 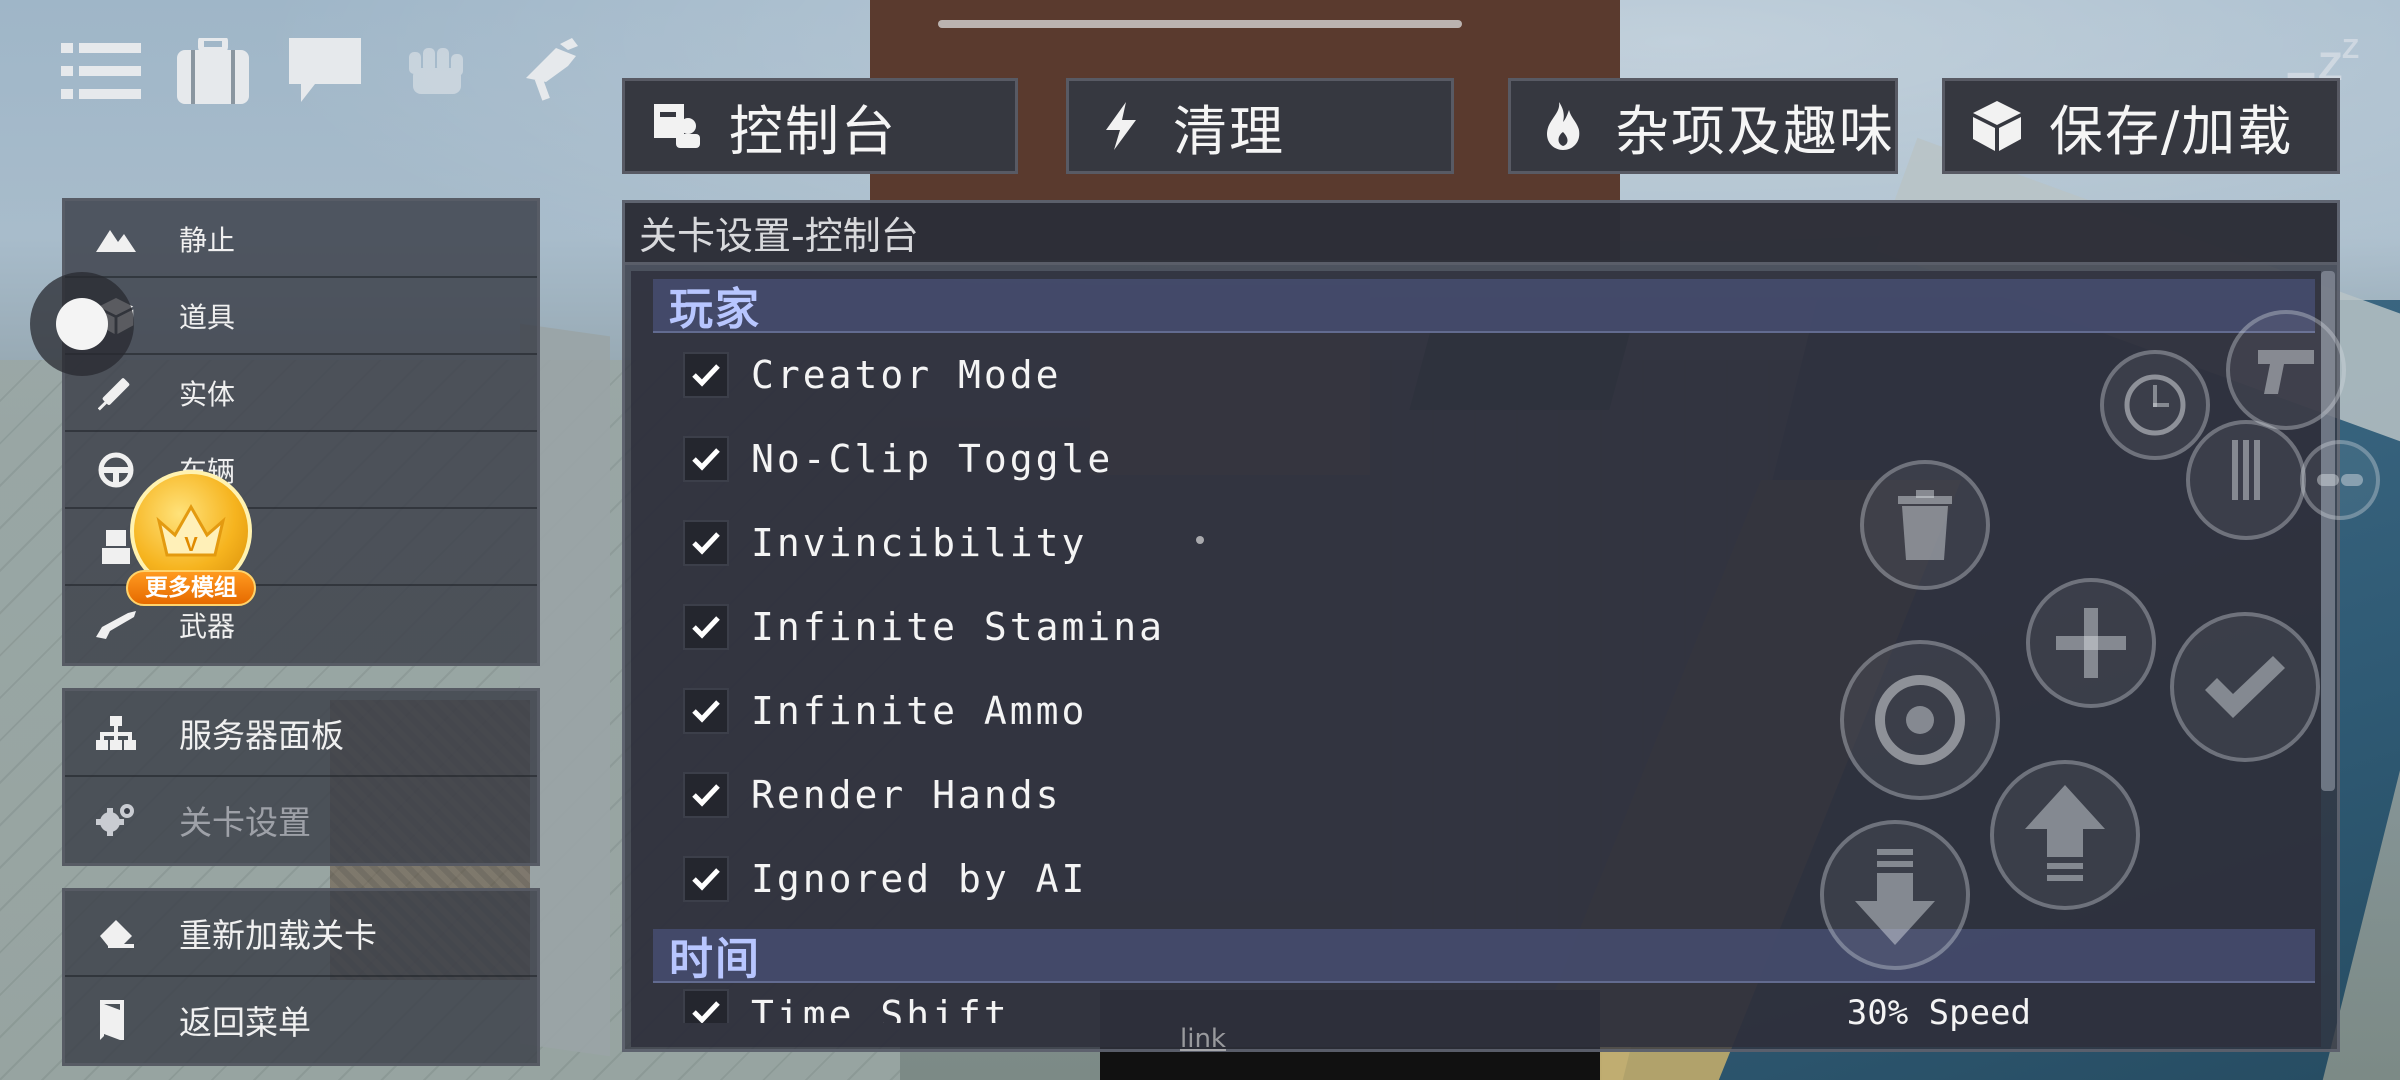 I want to click on add-button, so click(x=2091, y=643).